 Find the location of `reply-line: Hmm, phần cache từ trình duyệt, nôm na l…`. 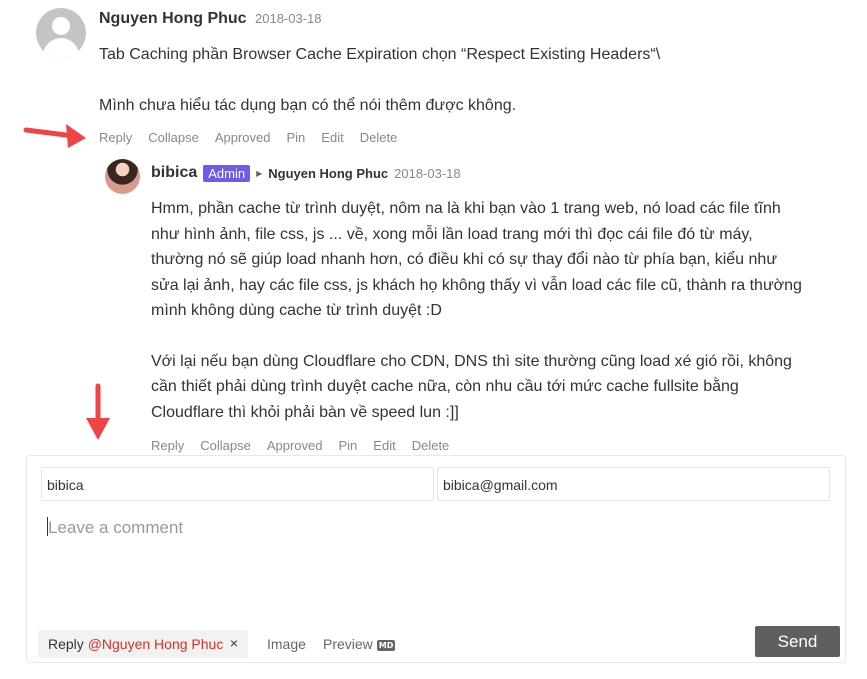

reply-line: Hmm, phần cache từ trình duyệt, nôm na l… is located at coordinates (466, 208).